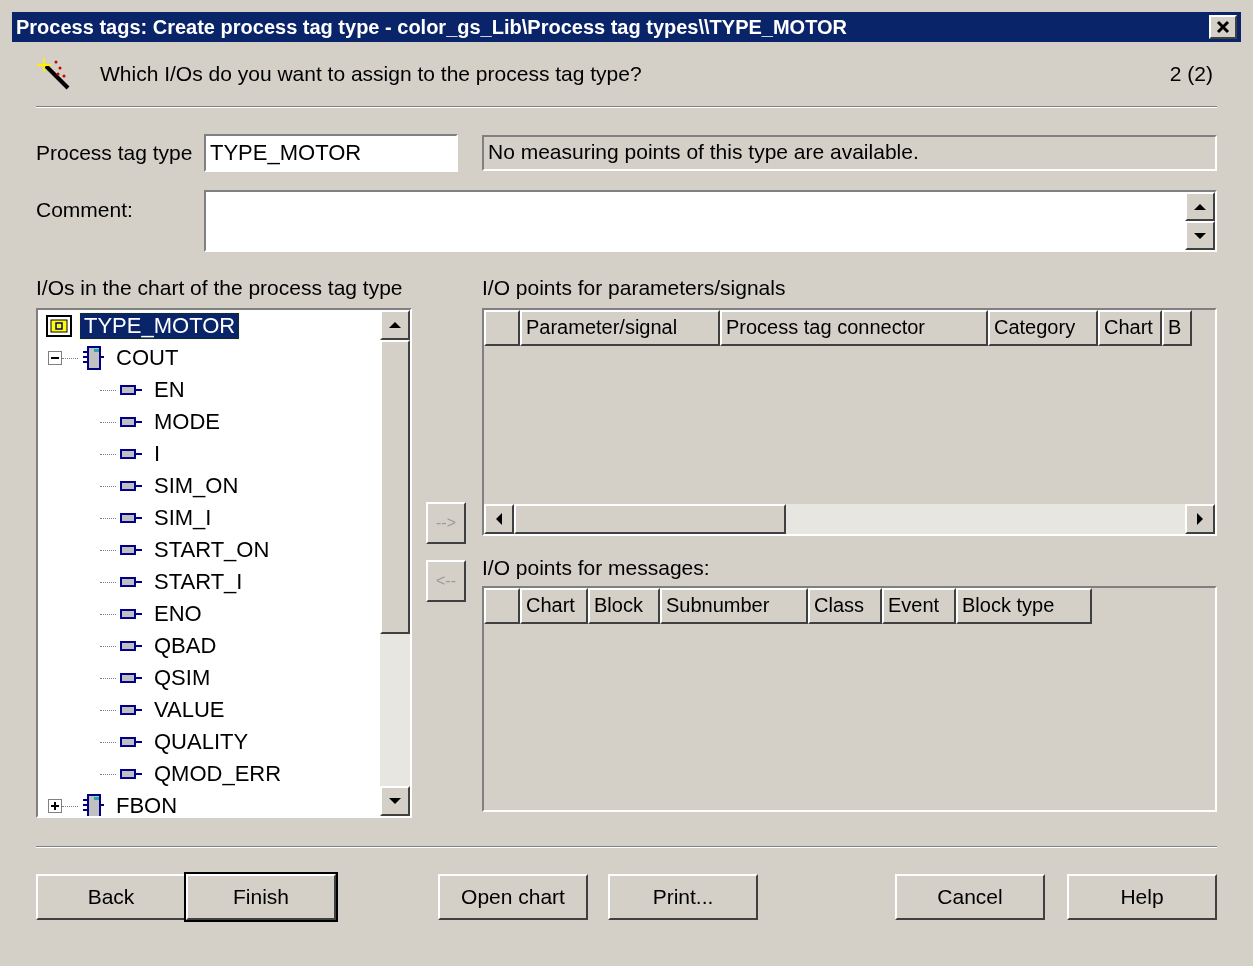 This screenshot has width=1253, height=966. What do you see at coordinates (189, 710) in the screenshot?
I see `tree-item: VALUE` at bounding box center [189, 710].